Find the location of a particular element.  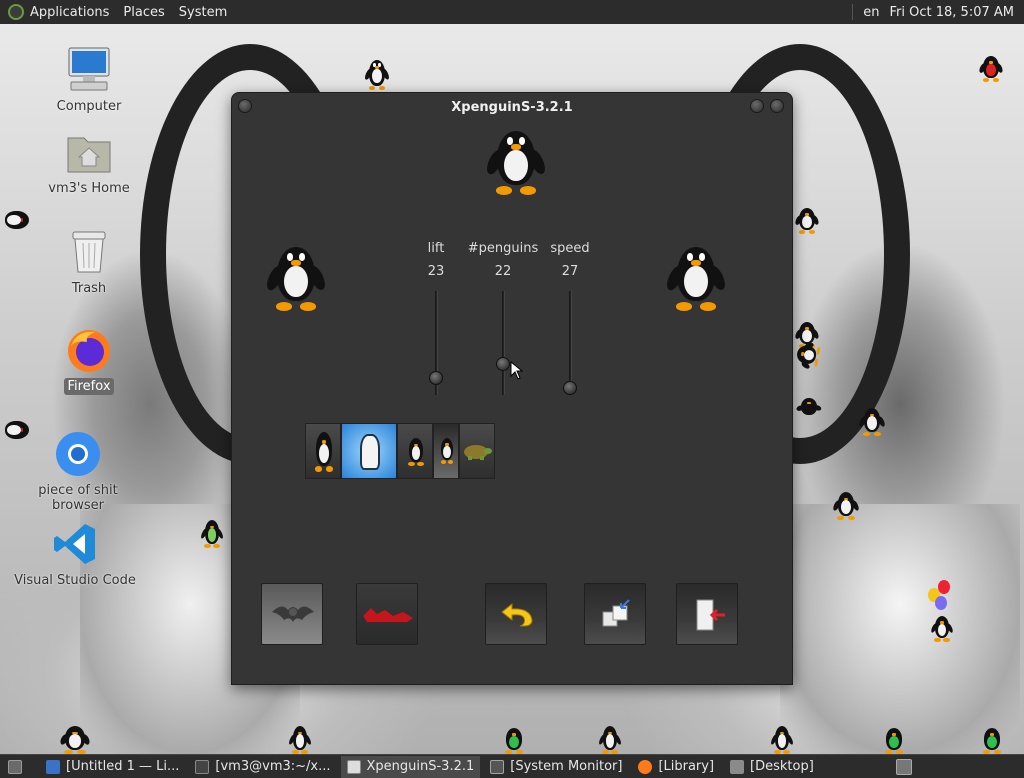

desktop-icon-browser: piece of shit browser is located at coordinates (78, 472).